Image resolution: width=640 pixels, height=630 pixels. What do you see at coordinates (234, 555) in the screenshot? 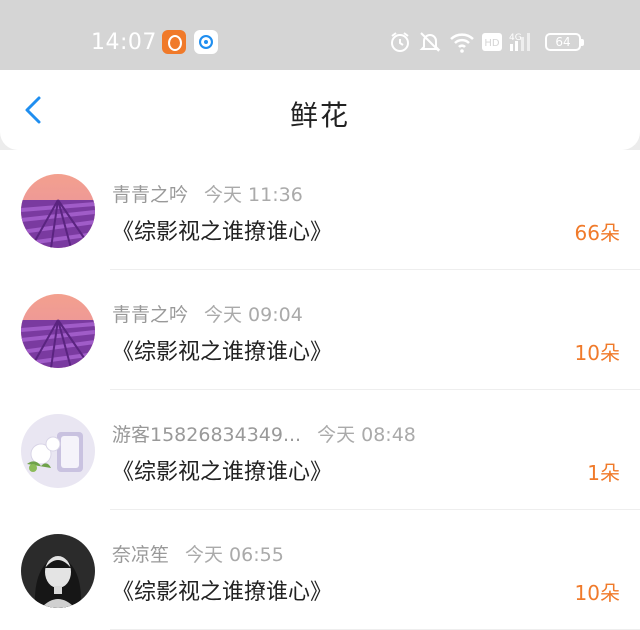
I see `timestamp: 今天 06:55` at bounding box center [234, 555].